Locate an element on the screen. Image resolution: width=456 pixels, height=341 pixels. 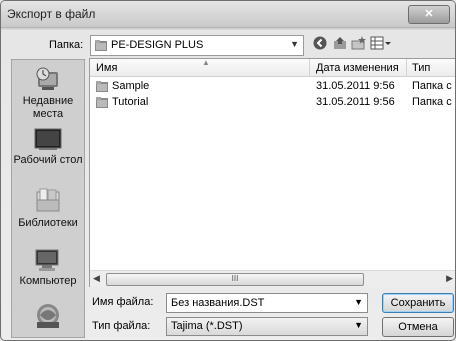
close-icon: ✕ is located at coordinates (429, 14).